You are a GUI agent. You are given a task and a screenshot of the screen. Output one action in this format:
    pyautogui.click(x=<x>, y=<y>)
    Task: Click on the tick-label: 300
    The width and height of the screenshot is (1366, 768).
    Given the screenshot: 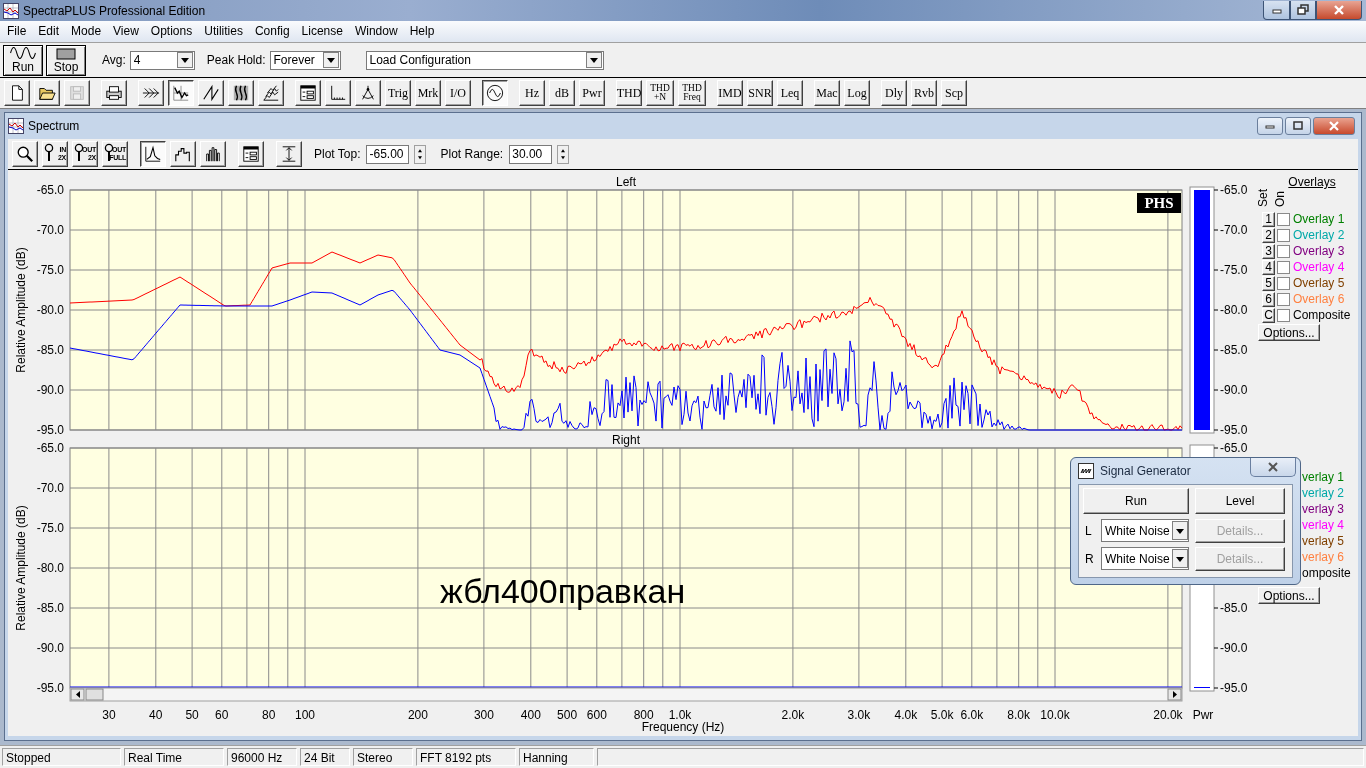 What is the action you would take?
    pyautogui.click(x=483, y=715)
    